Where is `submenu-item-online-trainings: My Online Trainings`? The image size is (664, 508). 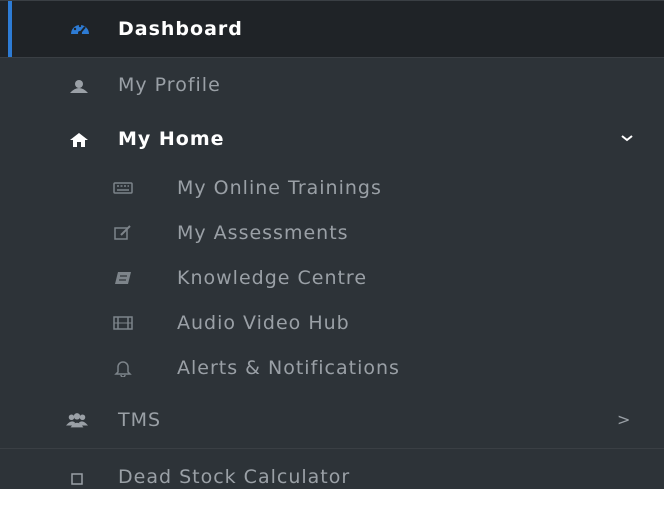 submenu-item-online-trainings: My Online Trainings is located at coordinates (332, 189).